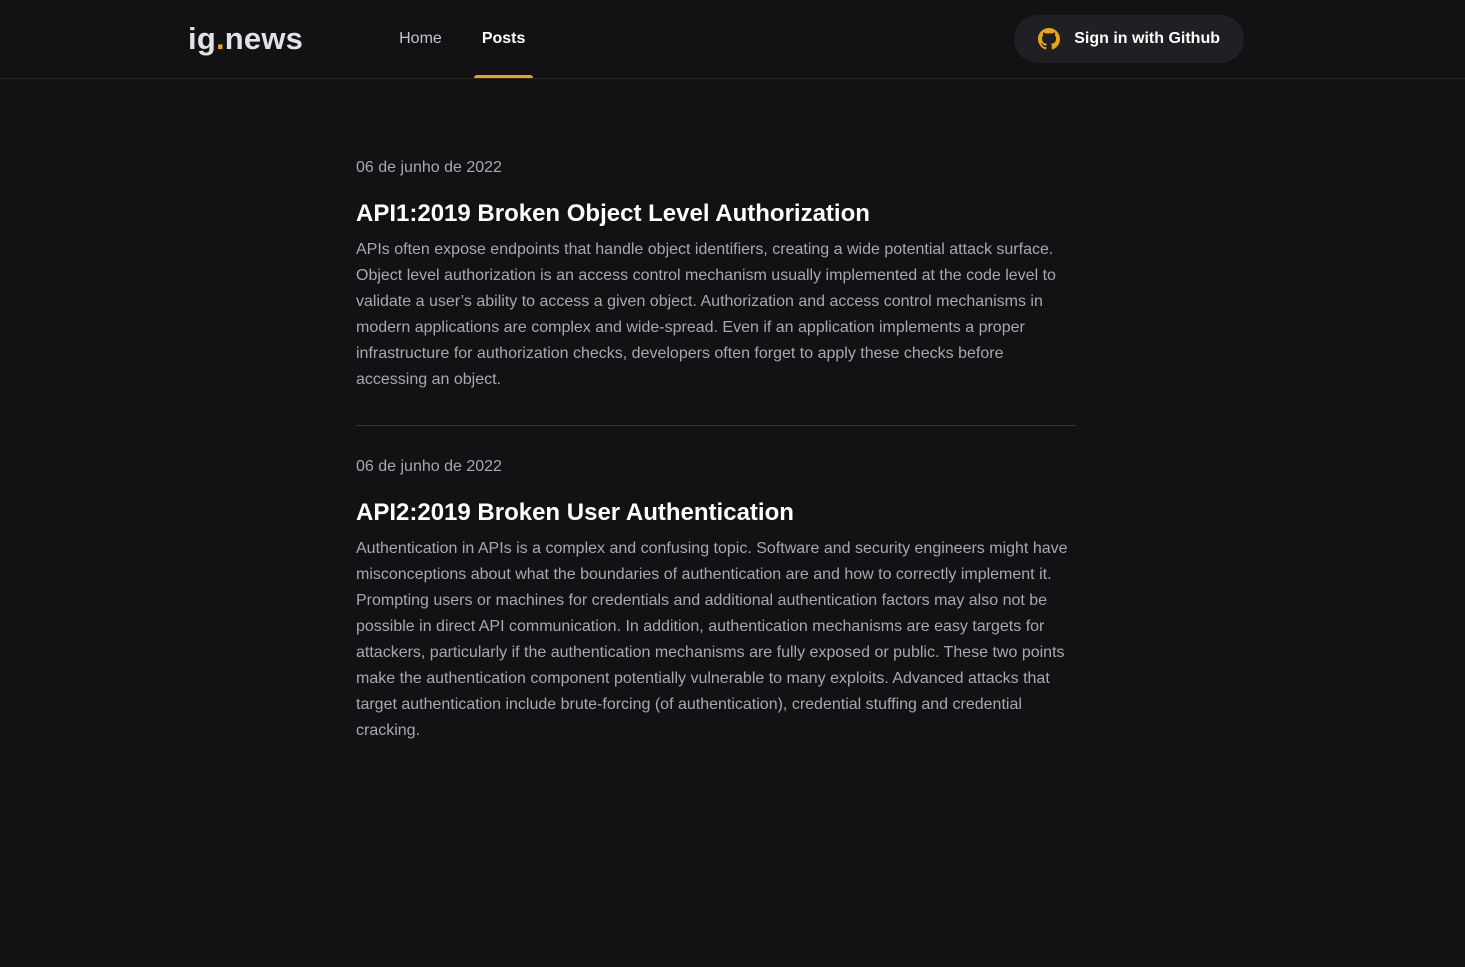 This screenshot has height=967, width=1465. I want to click on sign-in-github-button: Sign in with Github, so click(1129, 39).